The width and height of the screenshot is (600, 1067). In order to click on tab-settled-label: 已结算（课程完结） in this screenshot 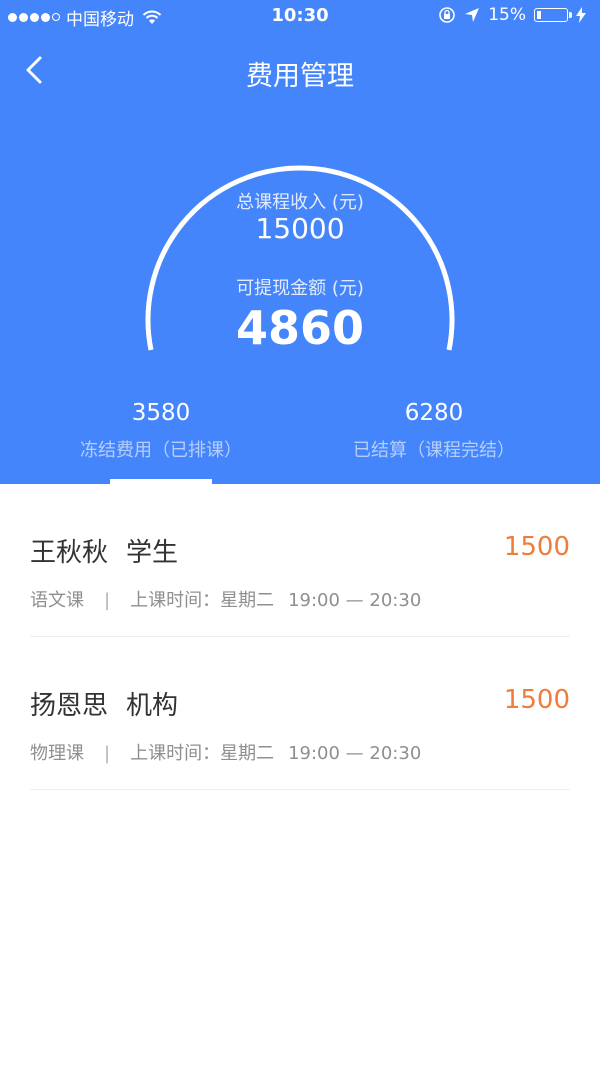, I will do `click(434, 450)`.